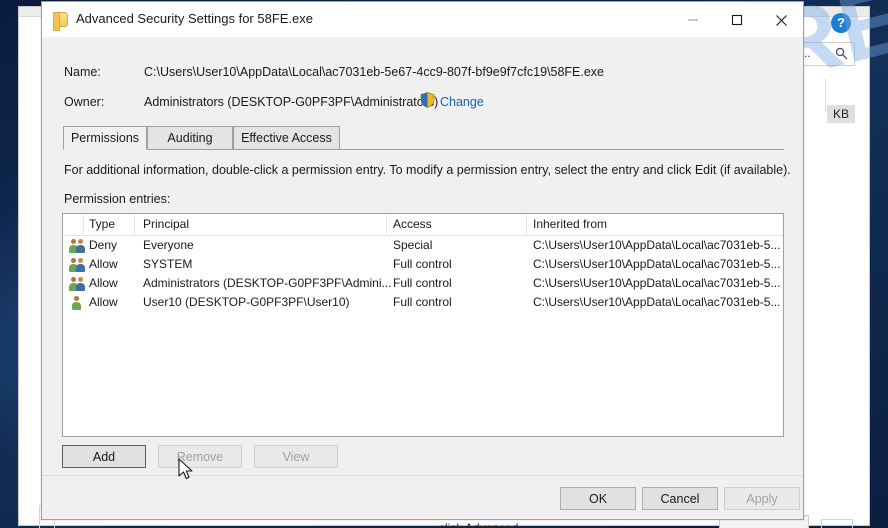 Image resolution: width=888 pixels, height=528 pixels. What do you see at coordinates (422, 497) in the screenshot?
I see `dialog-footer: OK Cancel Apply` at bounding box center [422, 497].